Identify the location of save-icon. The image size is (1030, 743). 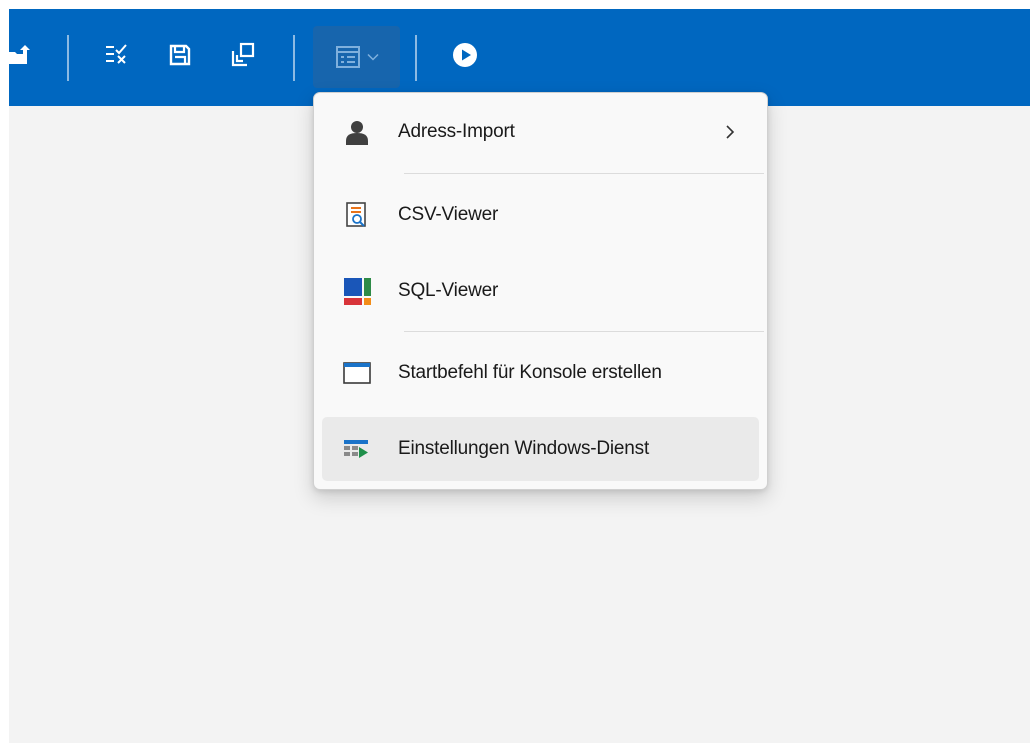
(180, 55).